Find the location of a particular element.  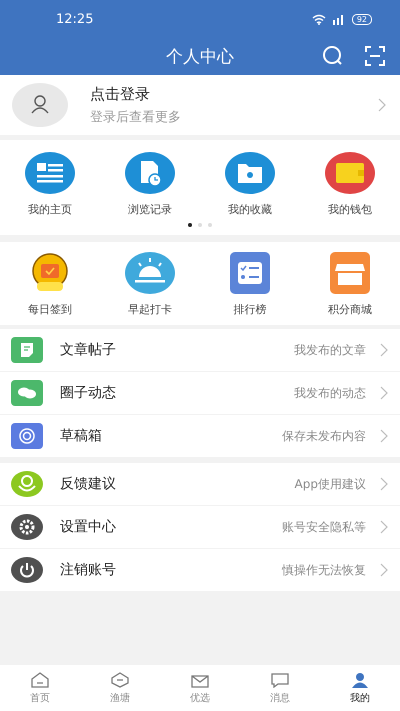

menu-hint: App使用建议 is located at coordinates (330, 484).